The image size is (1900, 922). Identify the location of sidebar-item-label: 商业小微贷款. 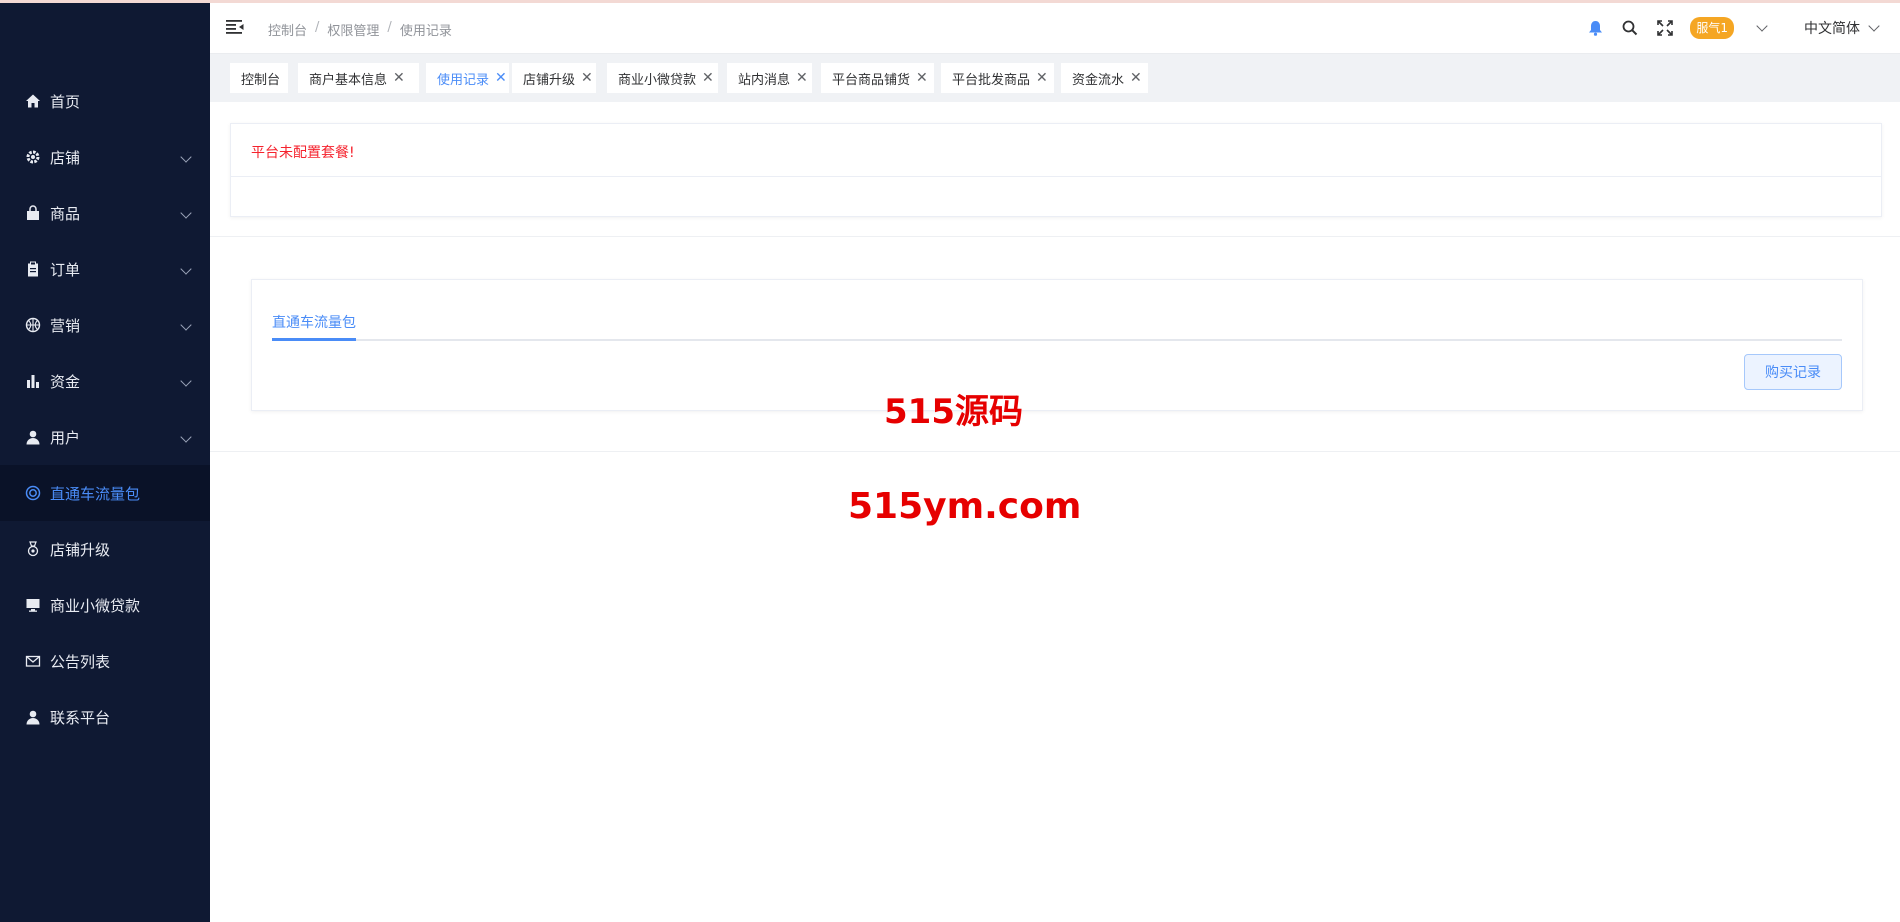
(95, 605).